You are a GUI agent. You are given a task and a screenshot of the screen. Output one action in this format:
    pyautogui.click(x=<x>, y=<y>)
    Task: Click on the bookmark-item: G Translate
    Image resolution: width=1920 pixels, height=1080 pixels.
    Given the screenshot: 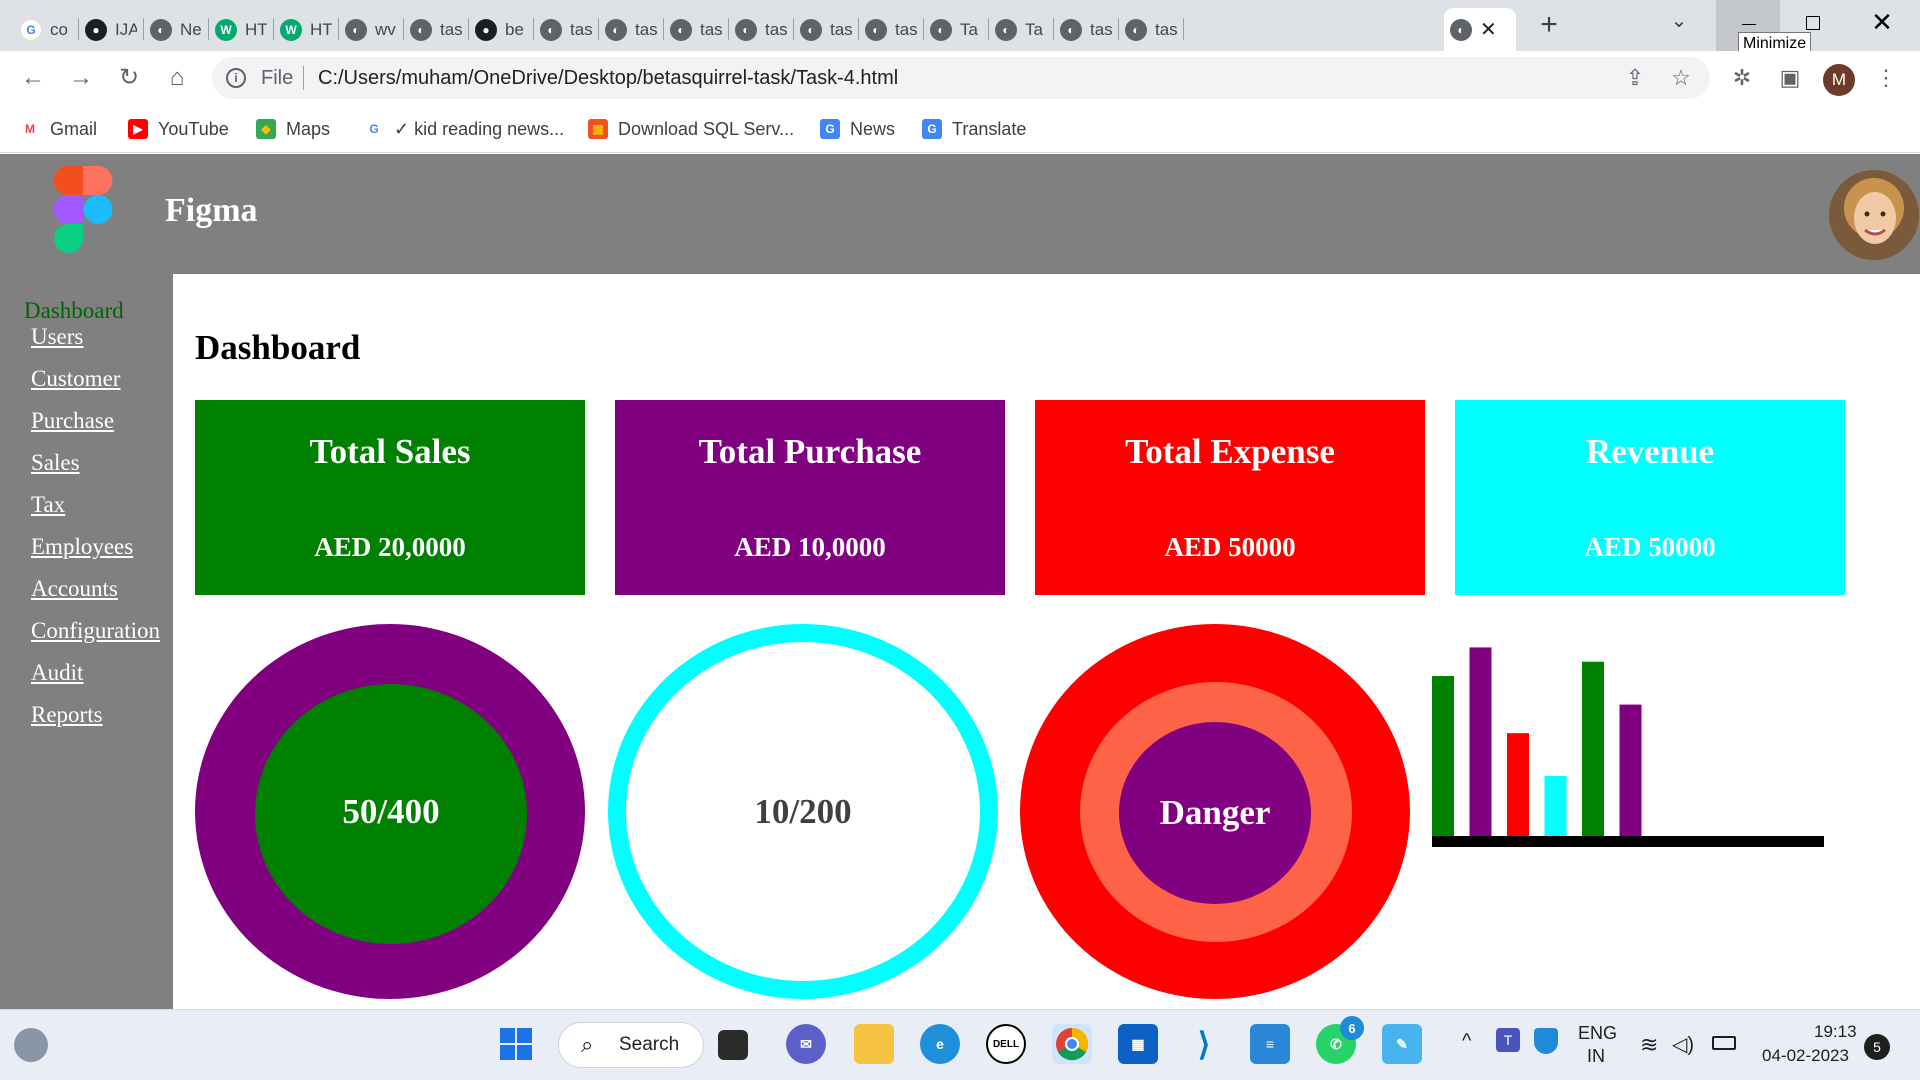 What is the action you would take?
    pyautogui.click(x=974, y=129)
    